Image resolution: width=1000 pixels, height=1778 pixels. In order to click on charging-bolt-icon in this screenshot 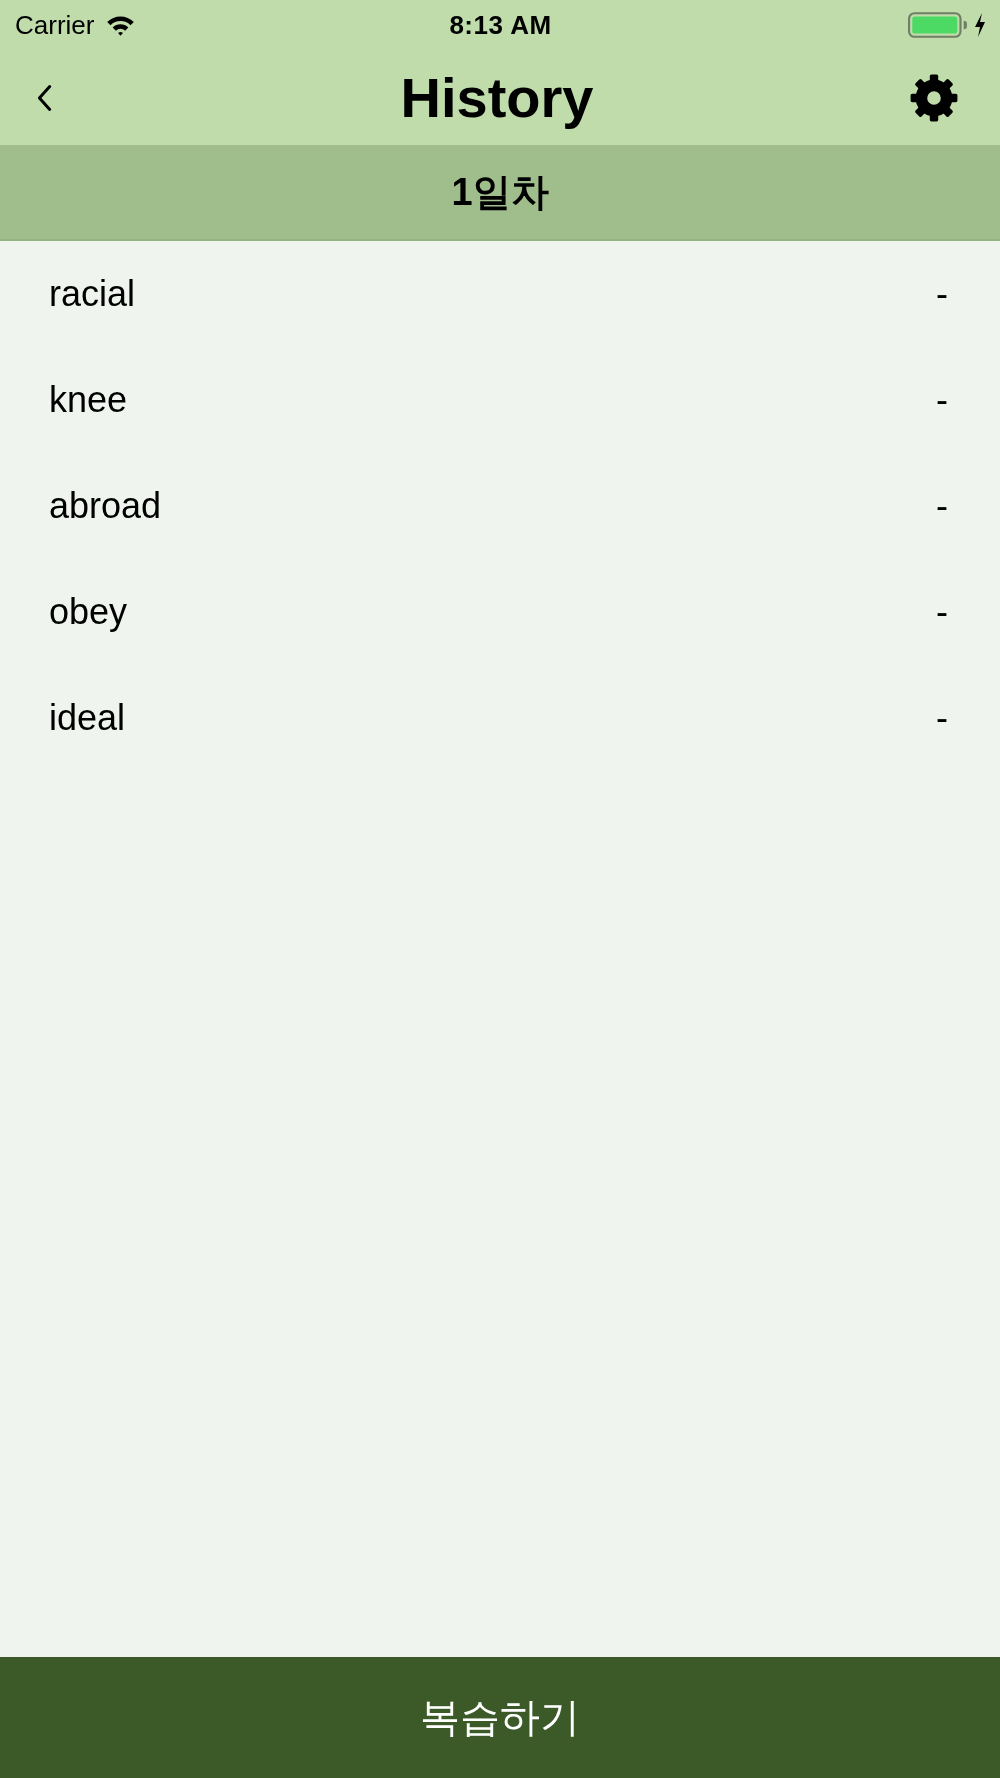, I will do `click(980, 25)`.